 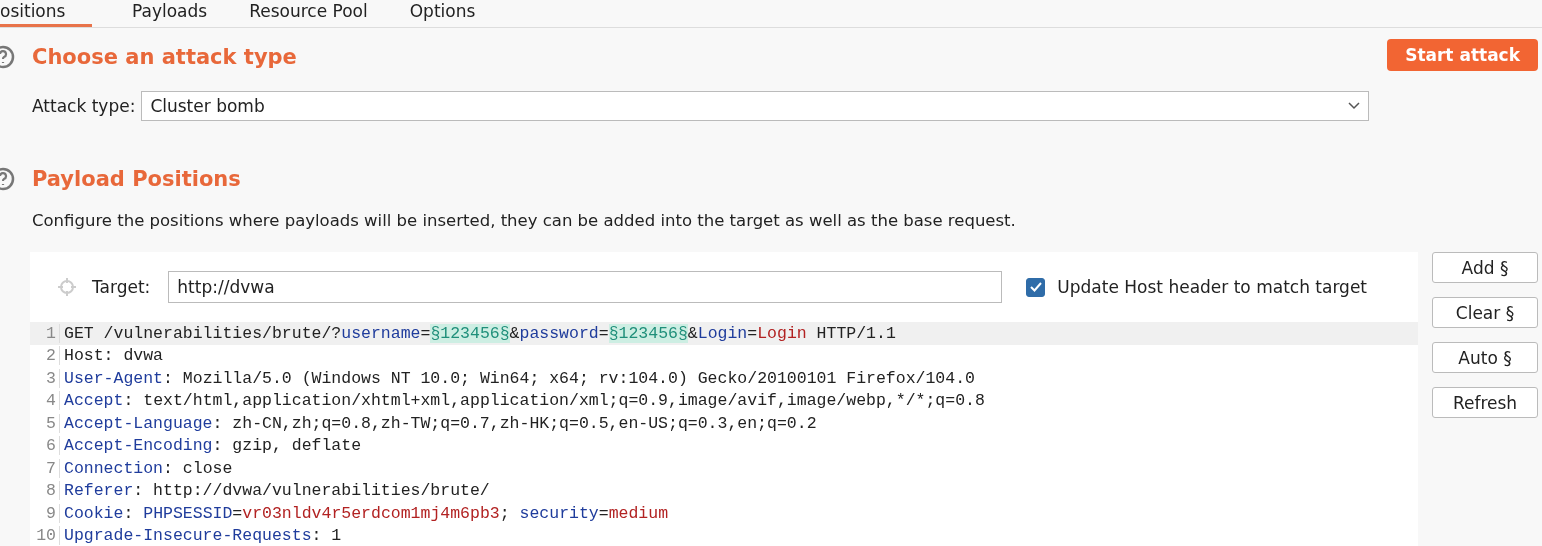 What do you see at coordinates (148, 468) in the screenshot?
I see `code-line: Connection: close` at bounding box center [148, 468].